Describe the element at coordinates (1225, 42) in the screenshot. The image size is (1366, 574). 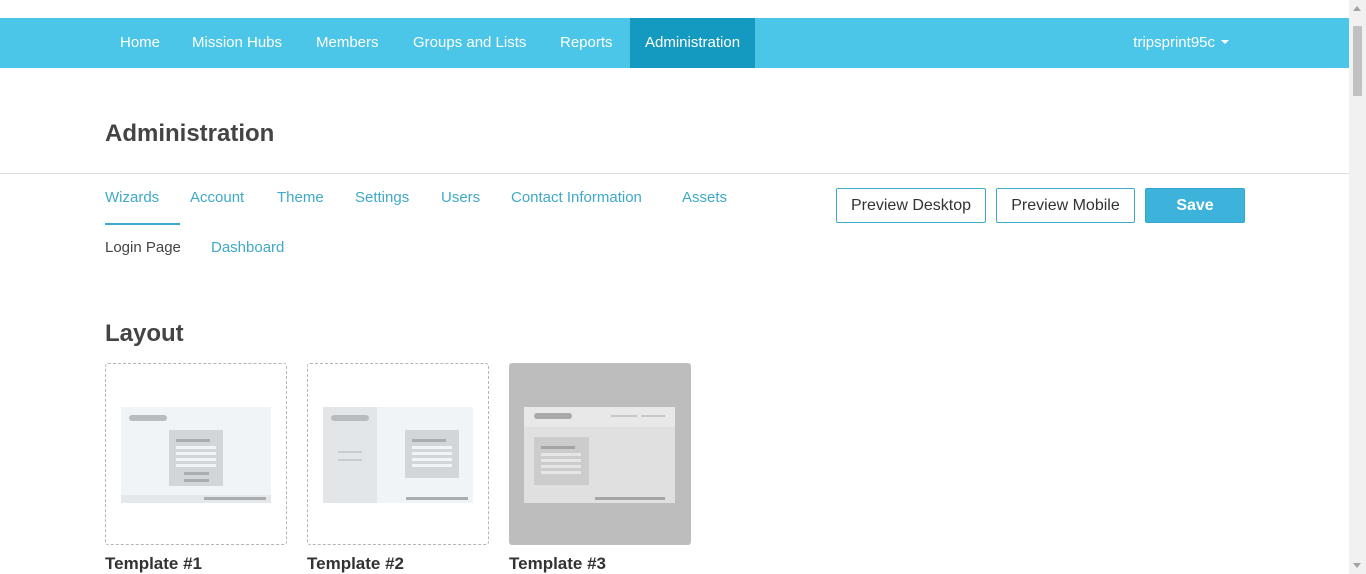
I see `caret-down-icon` at that location.